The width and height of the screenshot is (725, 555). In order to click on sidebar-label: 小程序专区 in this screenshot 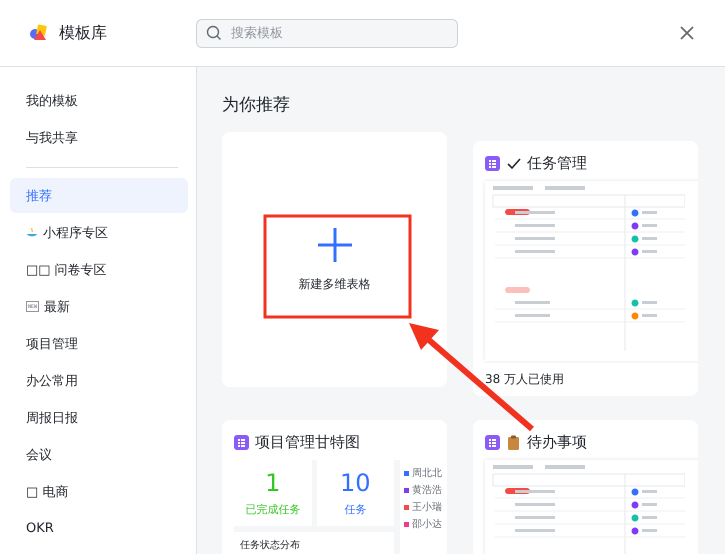, I will do `click(75, 233)`.